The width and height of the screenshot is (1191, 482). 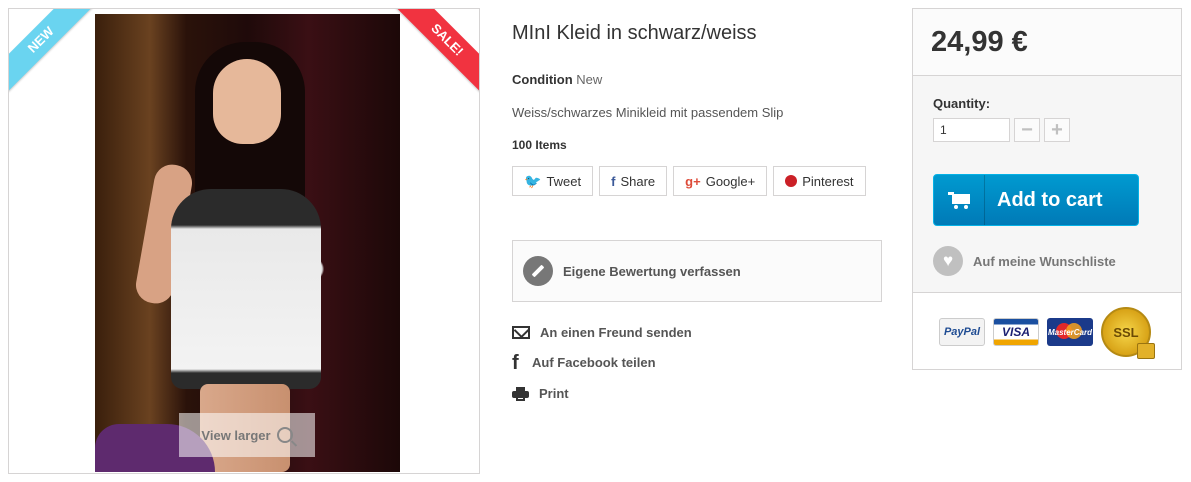 I want to click on facebook-share-link: f Auf Facebook teilen, so click(x=584, y=362).